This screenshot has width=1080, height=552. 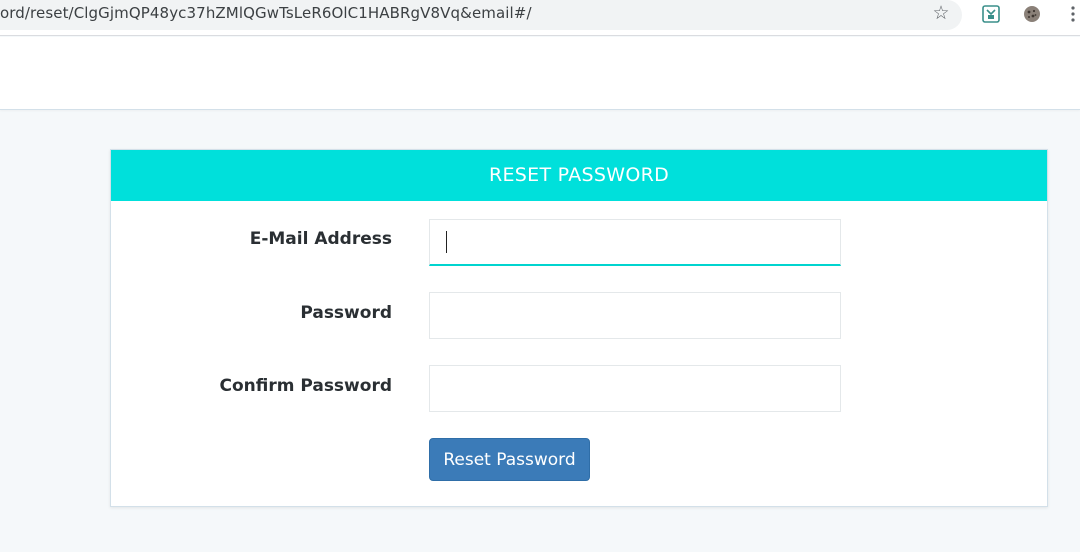 I want to click on confirm-password-field, so click(x=635, y=388).